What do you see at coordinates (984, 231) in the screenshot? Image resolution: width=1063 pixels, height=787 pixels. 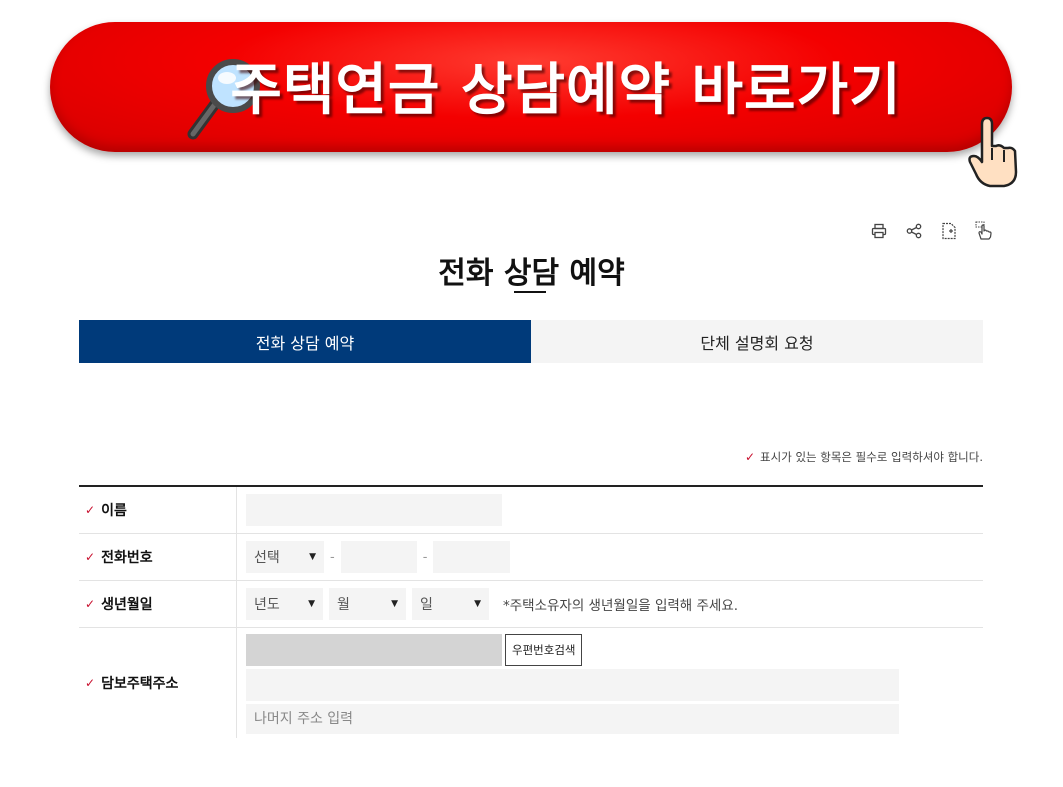 I see `hand-cursor-icon` at bounding box center [984, 231].